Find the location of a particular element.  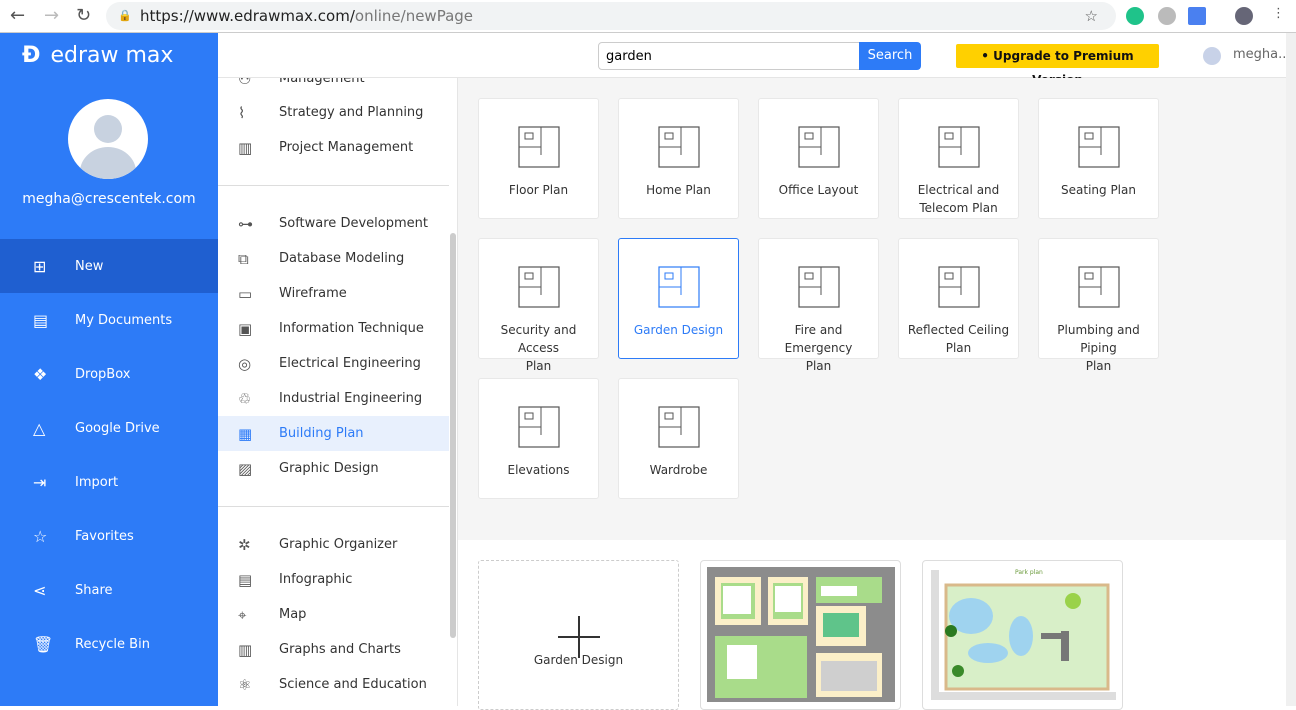

avatar is located at coordinates (108, 139).